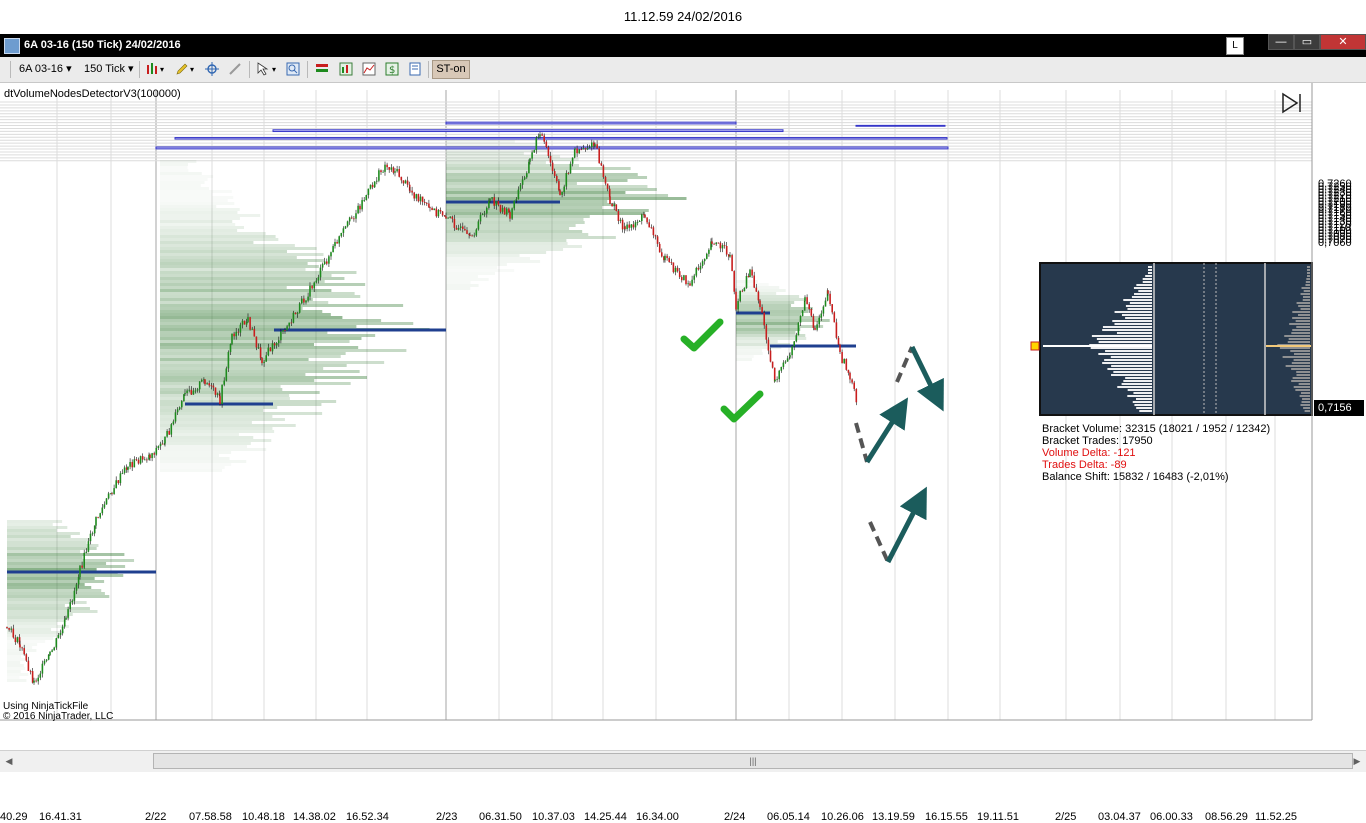 Image resolution: width=1366 pixels, height=823 pixels. I want to click on scroll-right-icon: ▶, so click(1357, 761).